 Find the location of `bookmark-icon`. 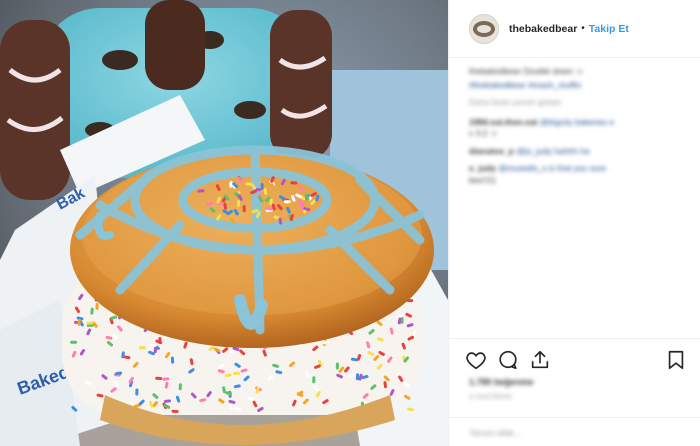

bookmark-icon is located at coordinates (676, 360).